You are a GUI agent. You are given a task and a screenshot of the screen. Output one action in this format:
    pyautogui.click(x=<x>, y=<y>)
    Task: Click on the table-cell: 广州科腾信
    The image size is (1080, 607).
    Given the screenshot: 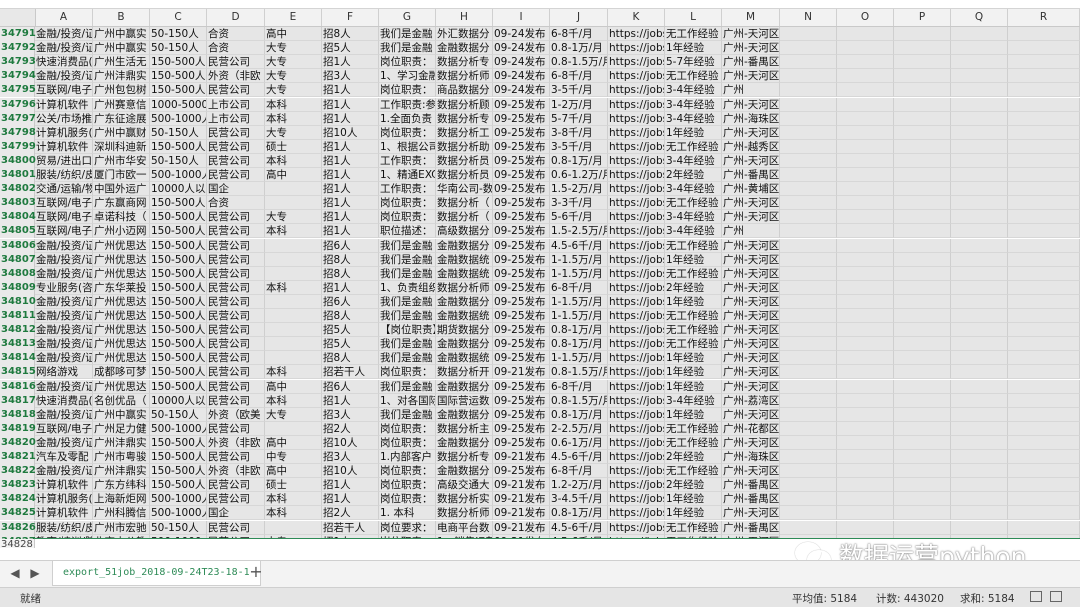 What is the action you would take?
    pyautogui.click(x=121, y=513)
    